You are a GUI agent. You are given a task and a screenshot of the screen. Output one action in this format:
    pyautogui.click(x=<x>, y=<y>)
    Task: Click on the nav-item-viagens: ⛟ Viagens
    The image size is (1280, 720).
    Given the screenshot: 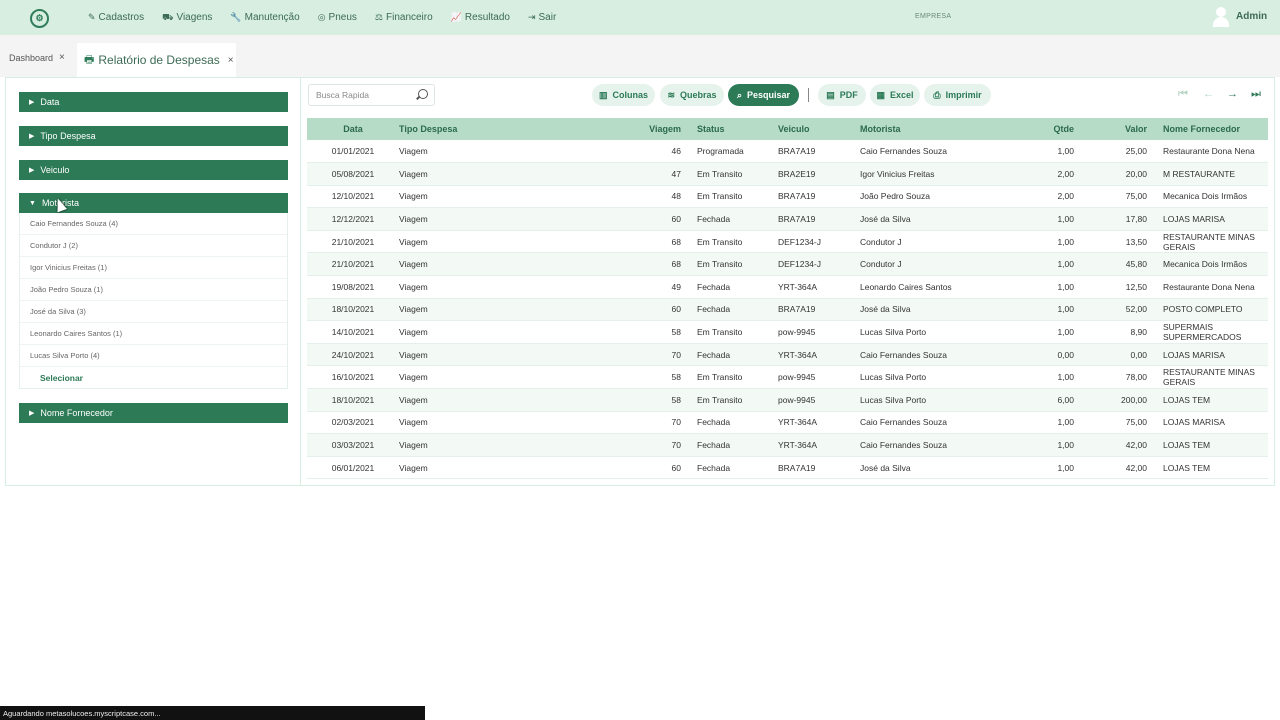 What is the action you would take?
    pyautogui.click(x=187, y=18)
    